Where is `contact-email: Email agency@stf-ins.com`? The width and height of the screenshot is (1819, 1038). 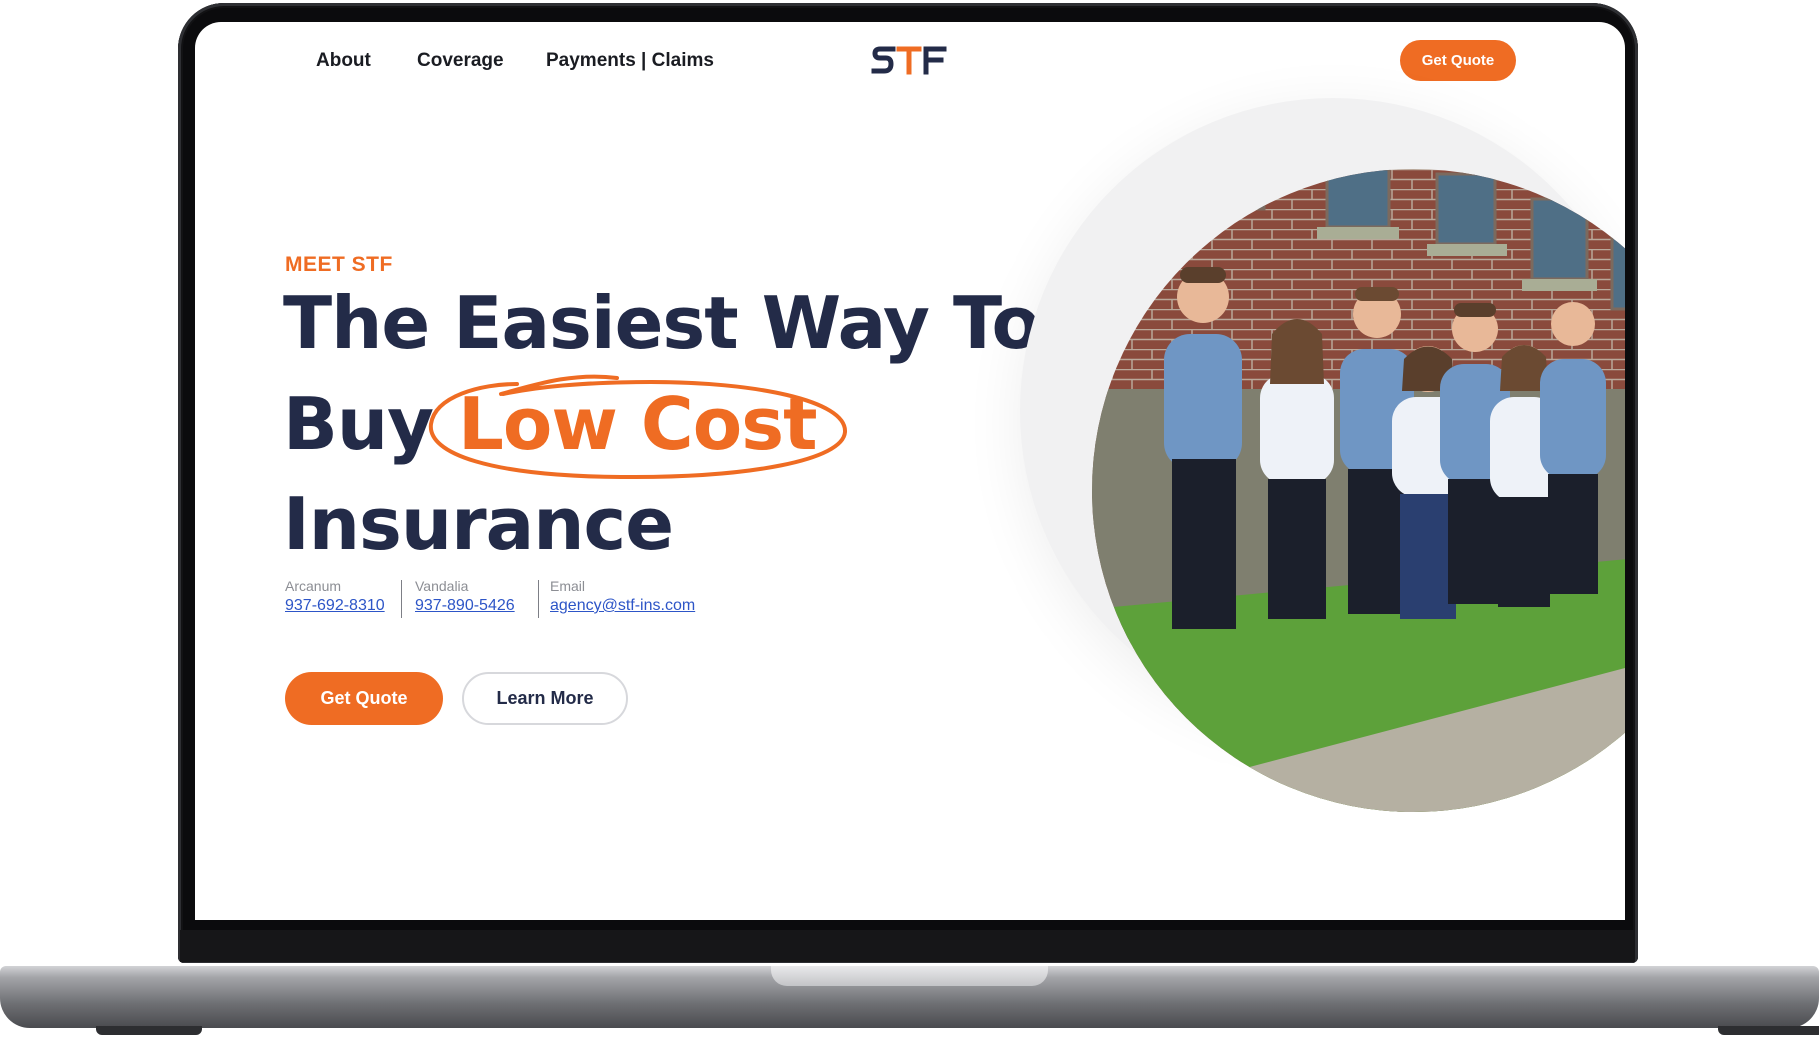
contact-email: Email agency@stf-ins.com is located at coordinates (622, 596).